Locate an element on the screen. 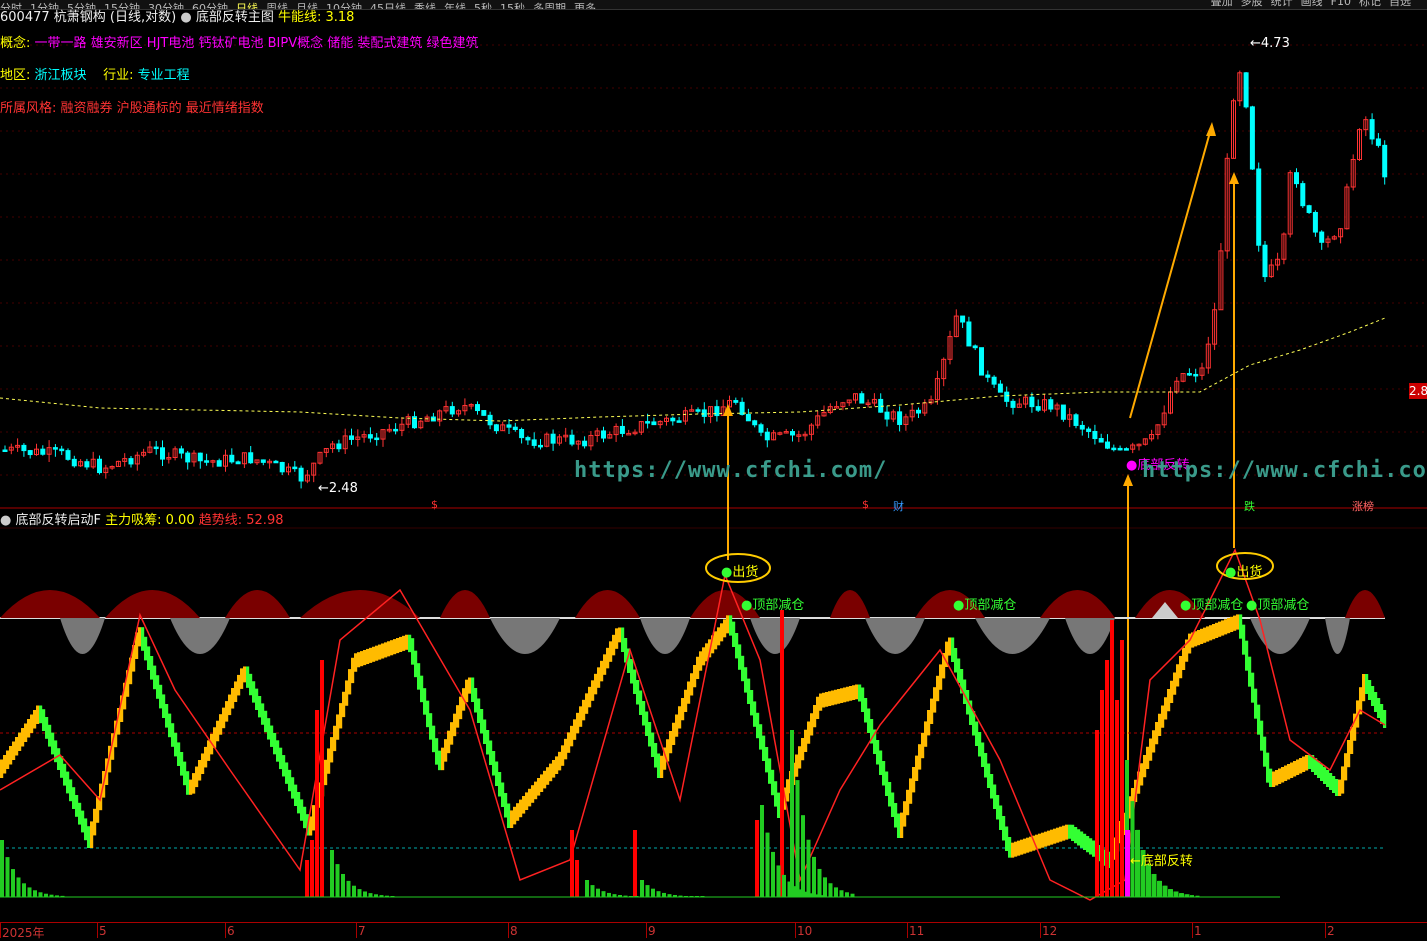 Image resolution: width=1427 pixels, height=941 pixels. date-tick-7: 11 is located at coordinates (917, 931).